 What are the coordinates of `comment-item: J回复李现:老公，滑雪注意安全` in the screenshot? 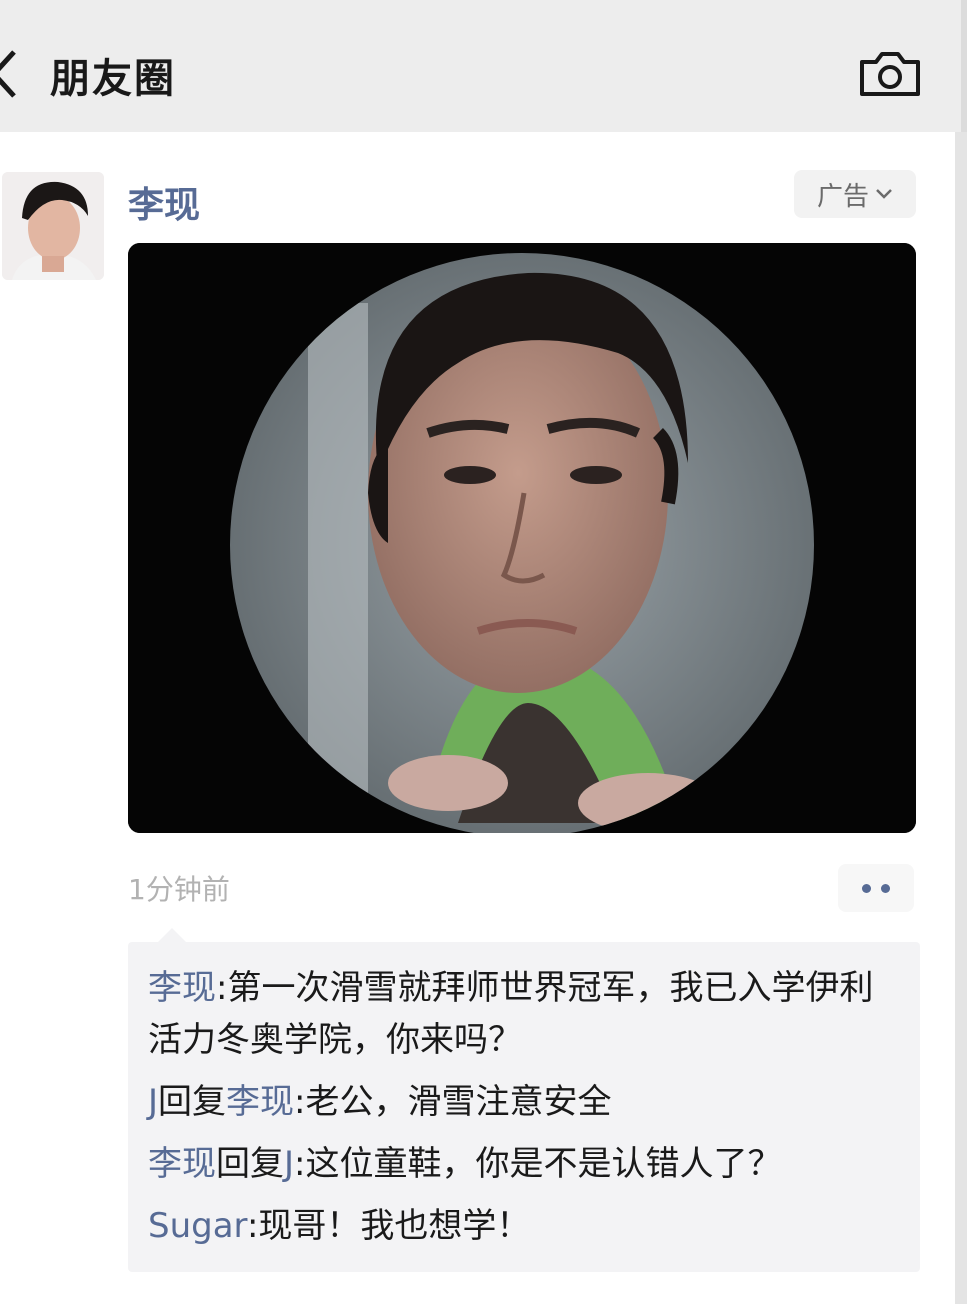 It's located at (525, 1102).